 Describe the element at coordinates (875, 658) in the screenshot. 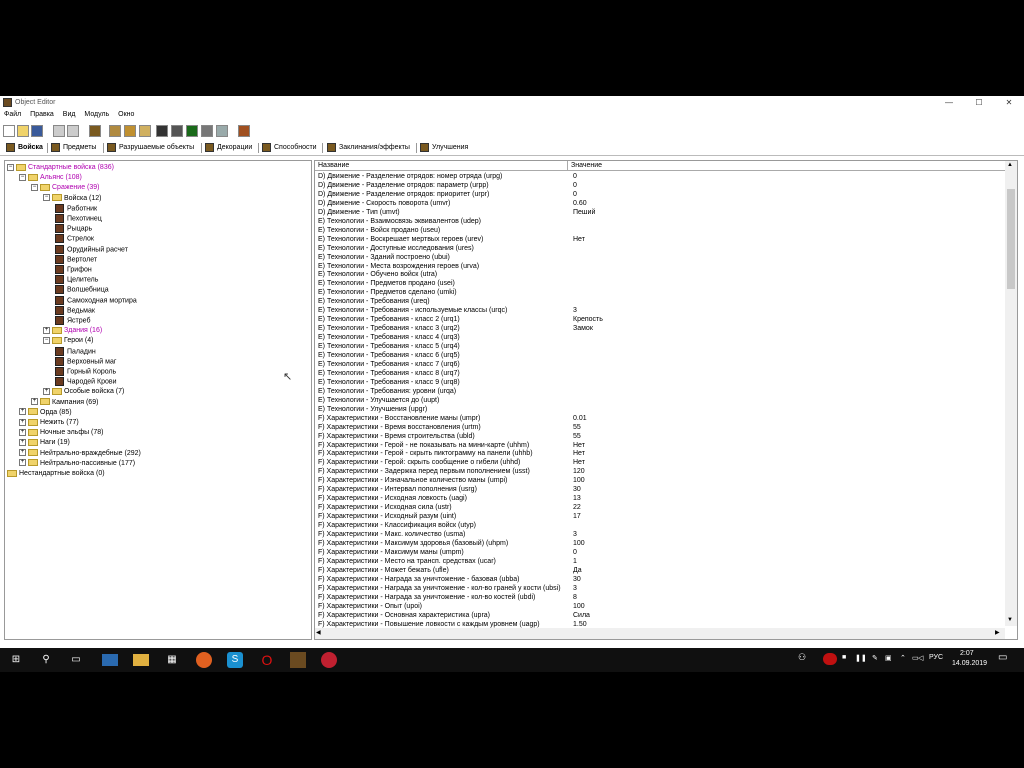

I see `mic-off-icon: ✎` at that location.